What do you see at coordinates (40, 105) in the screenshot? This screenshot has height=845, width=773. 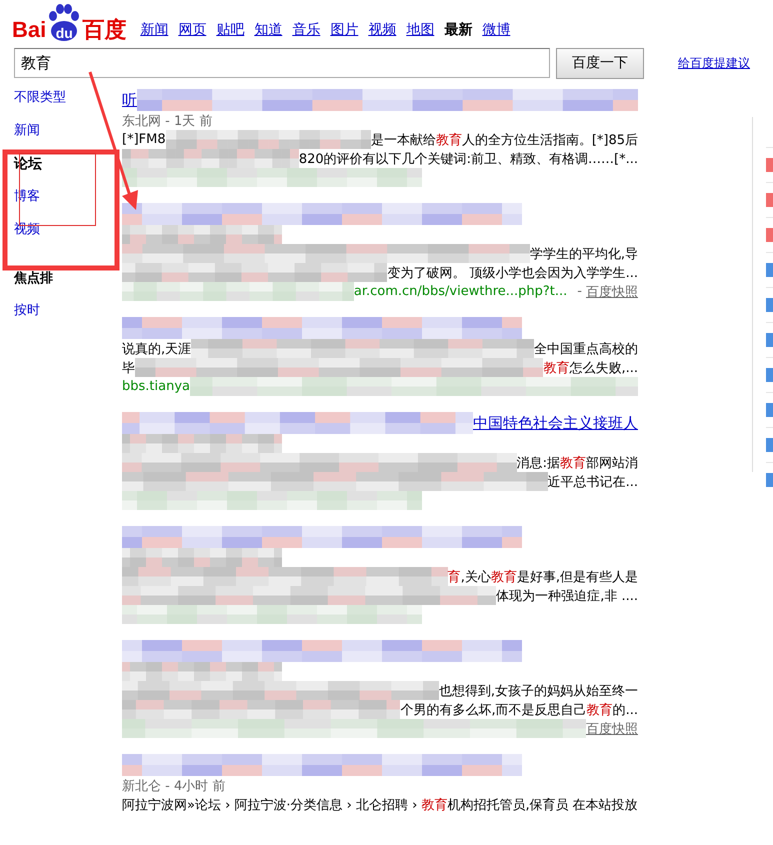 I see `sidebar-item: 不限类型` at bounding box center [40, 105].